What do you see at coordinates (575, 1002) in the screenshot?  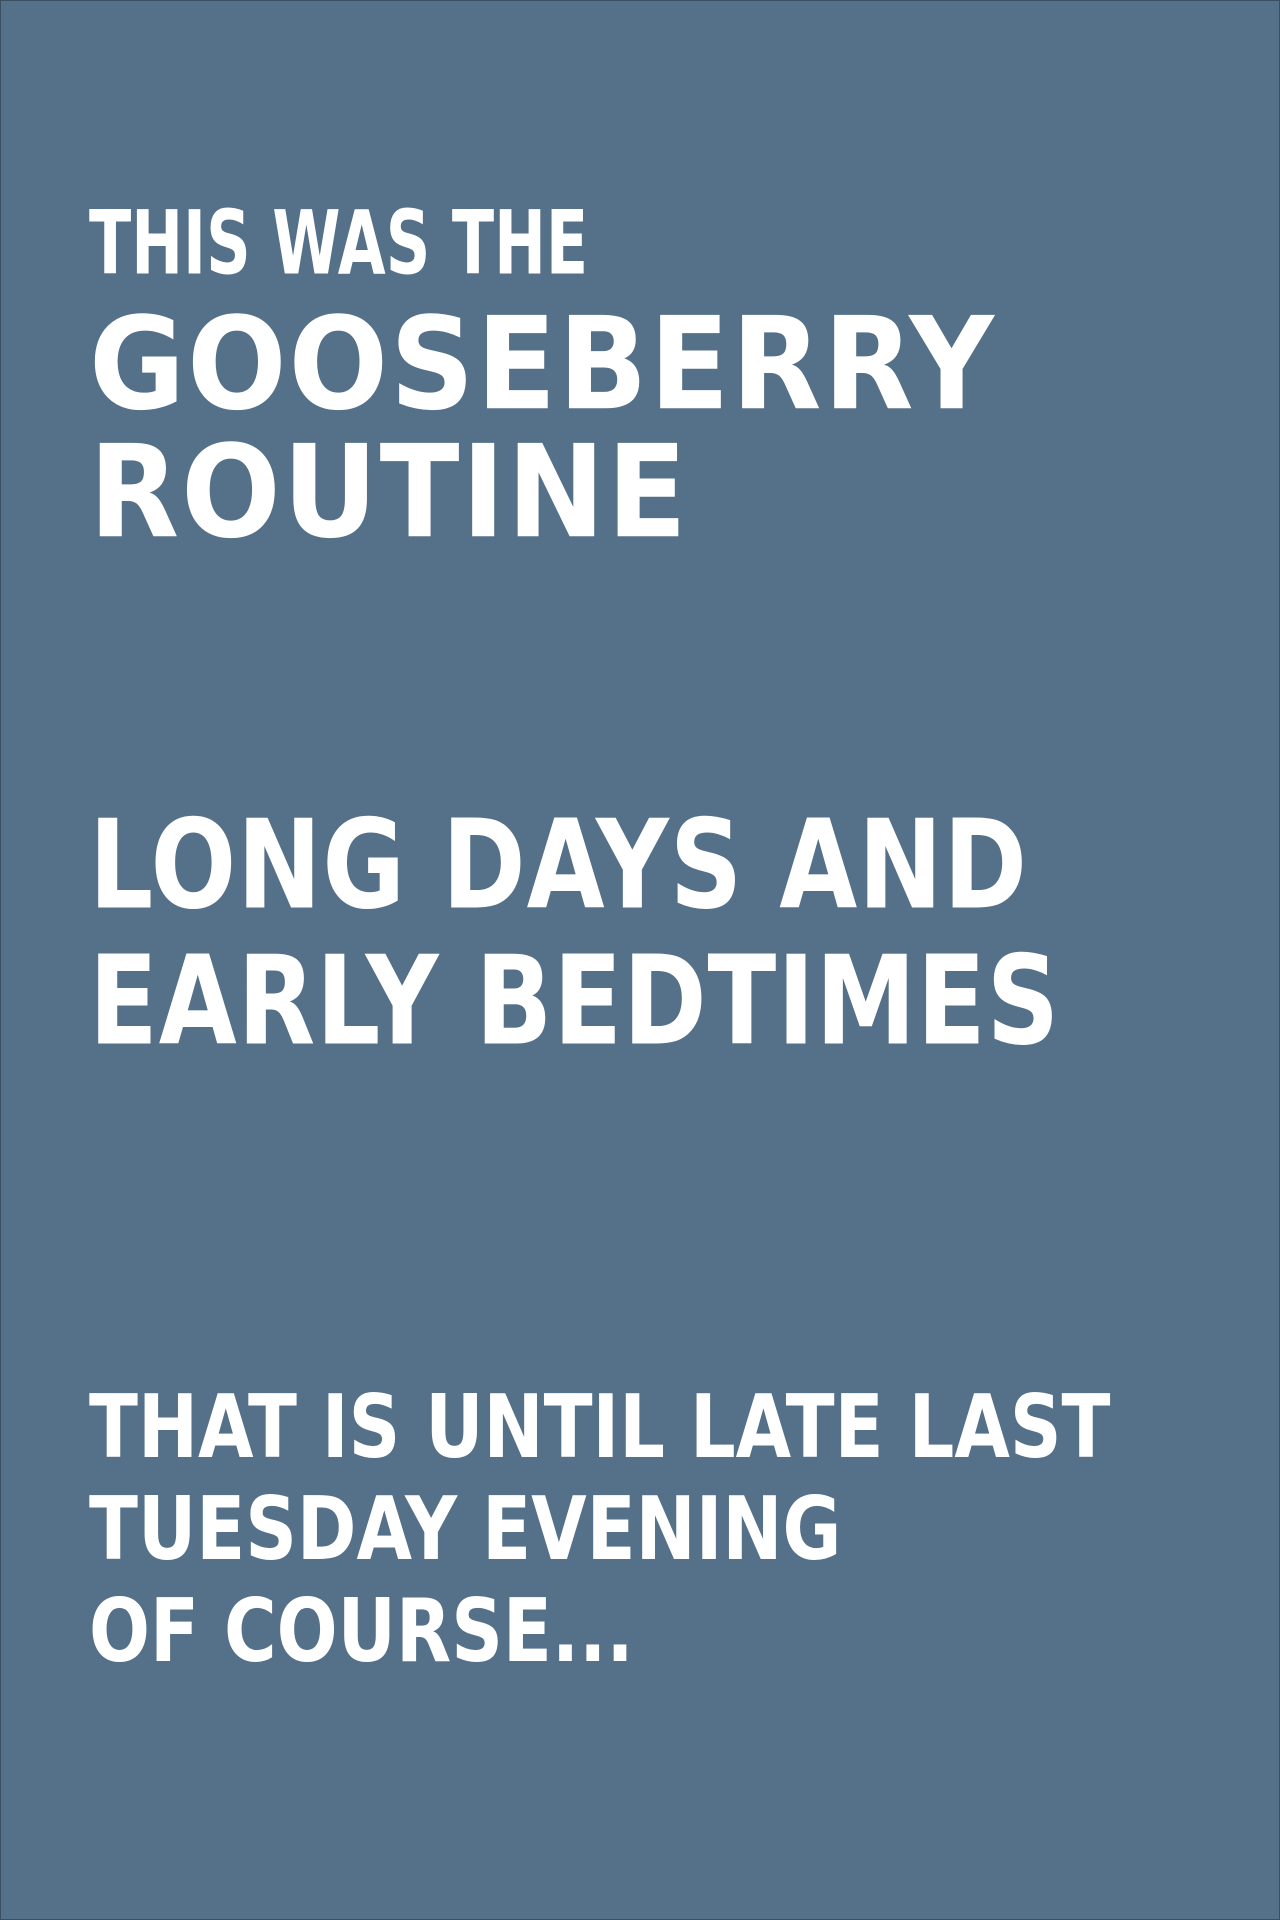 I see `middle-line-2: EARLY BEDTIMES` at bounding box center [575, 1002].